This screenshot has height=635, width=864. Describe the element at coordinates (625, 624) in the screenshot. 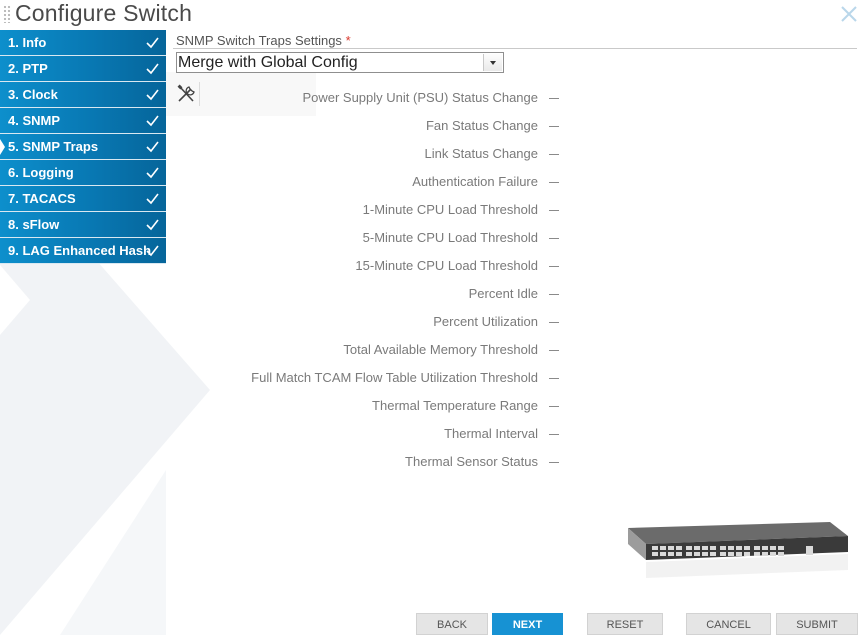

I see `reset-button: RESET` at that location.